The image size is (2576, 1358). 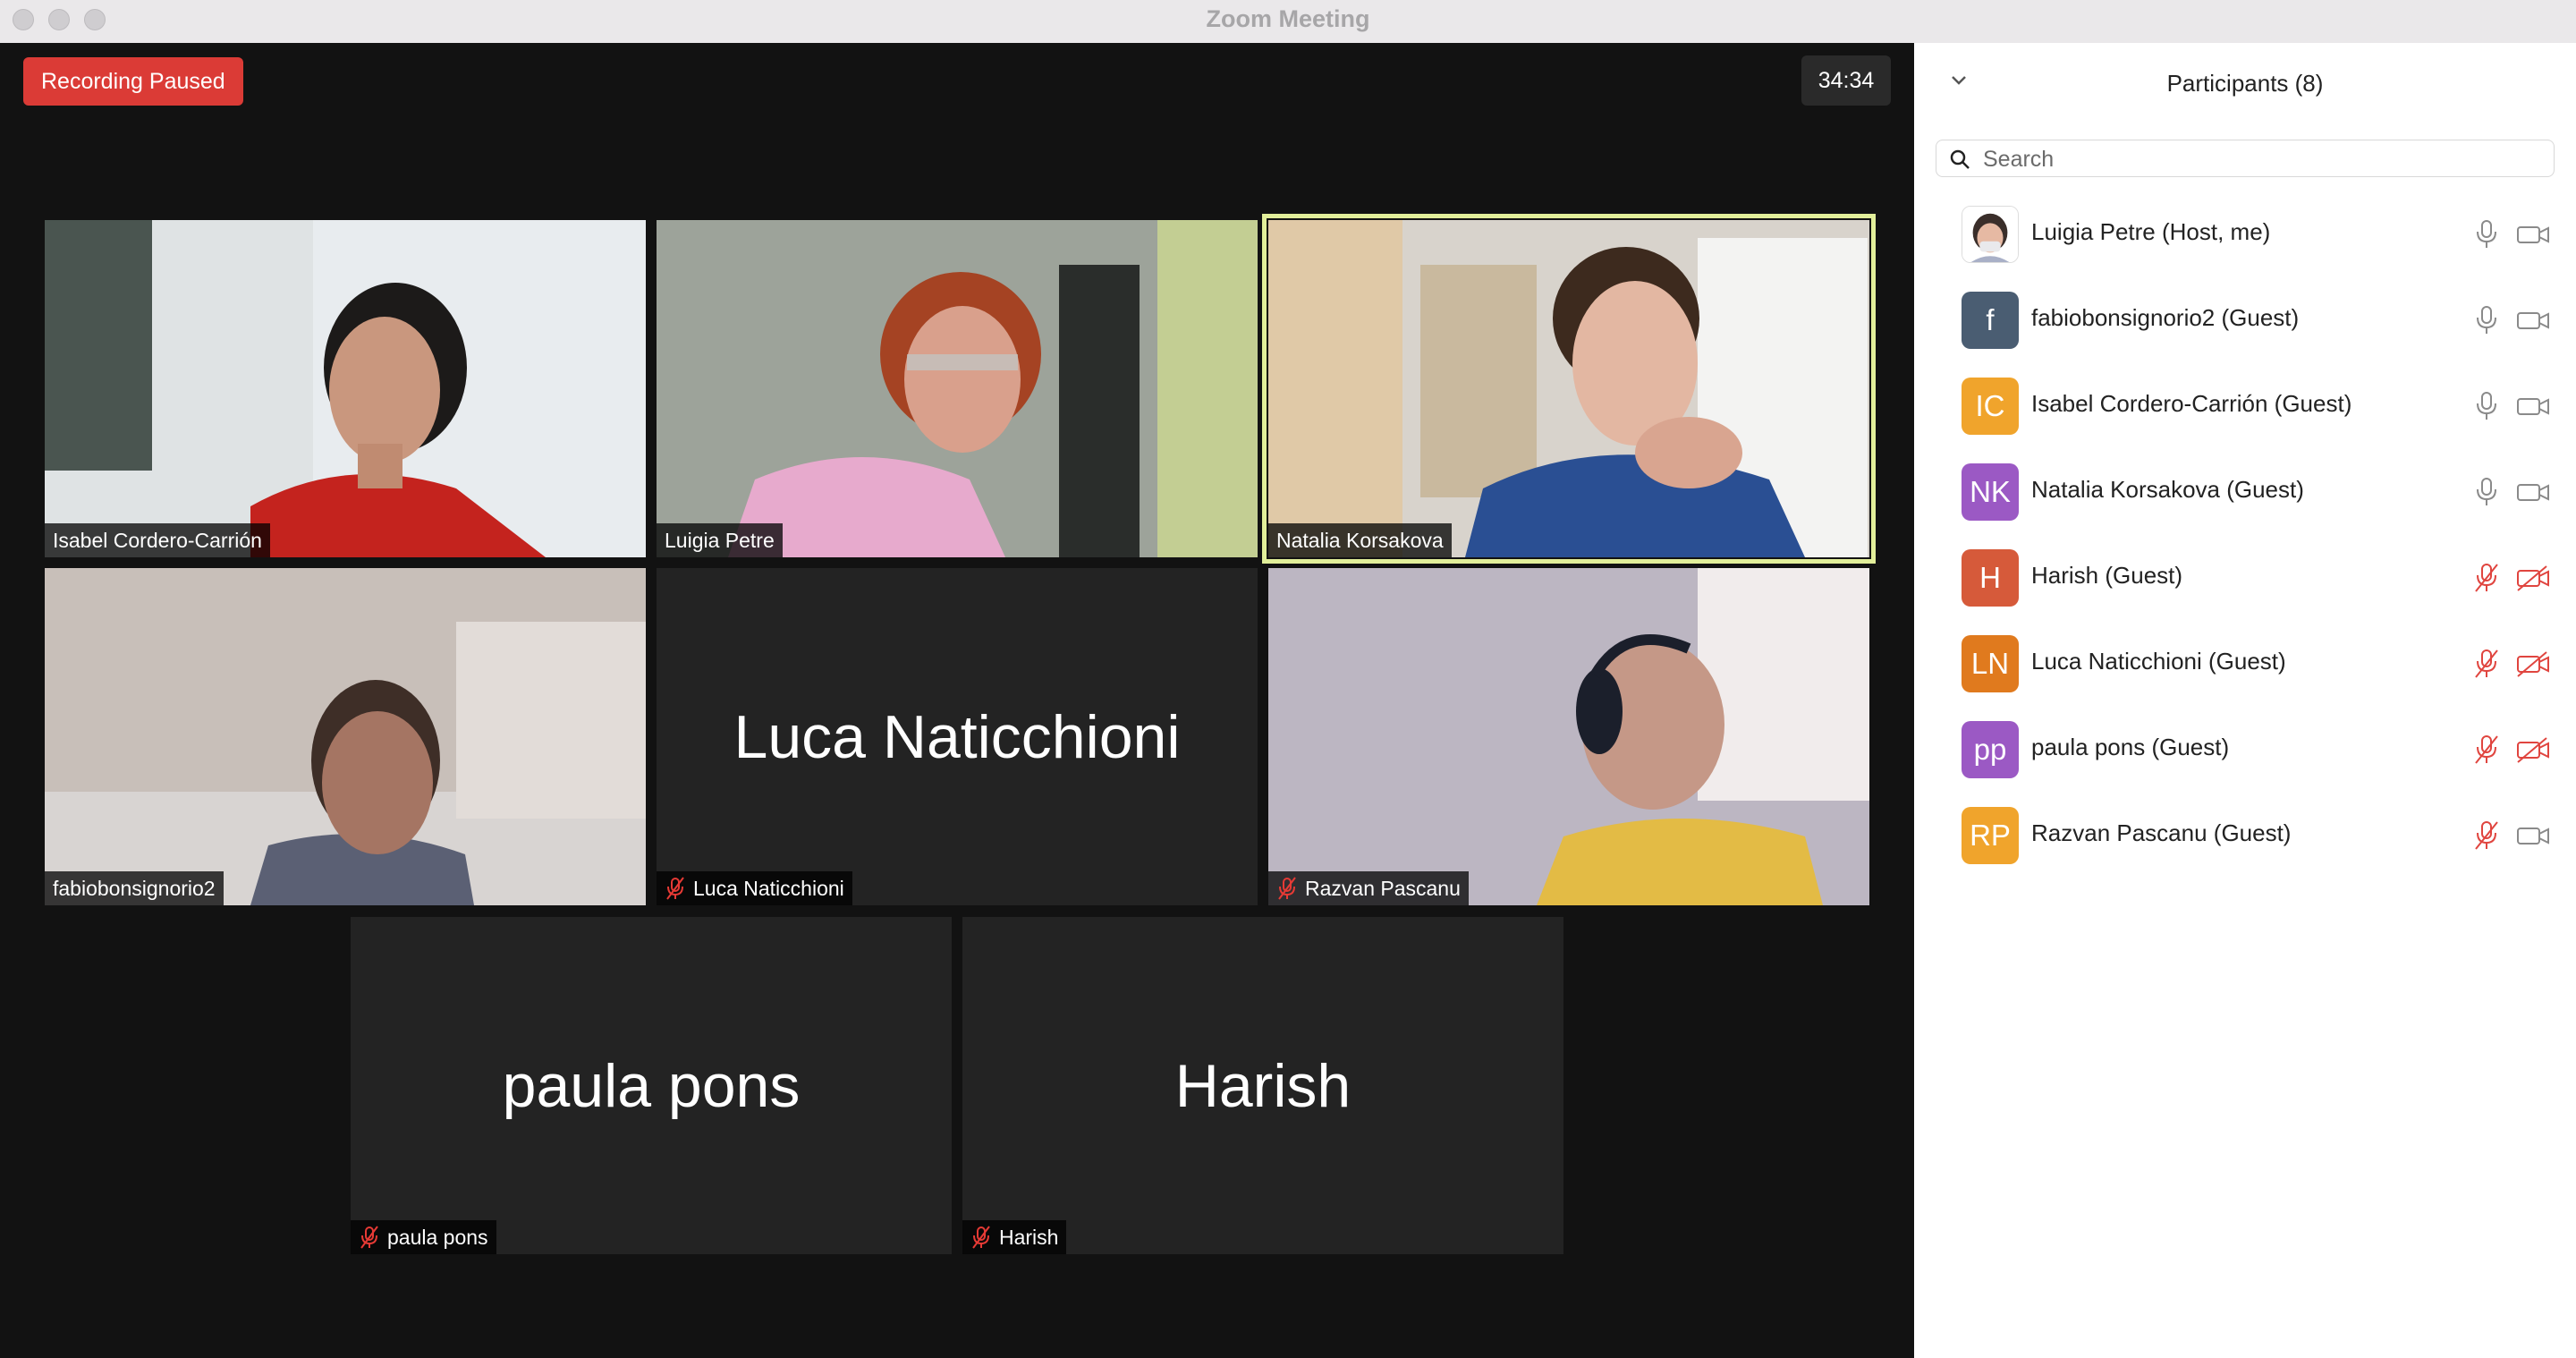 What do you see at coordinates (437, 1237) in the screenshot?
I see `participant-name: paula pons` at bounding box center [437, 1237].